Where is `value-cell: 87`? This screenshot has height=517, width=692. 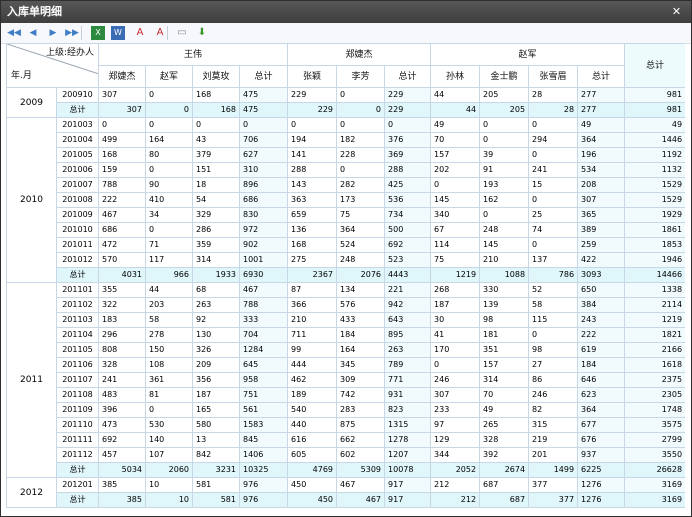 value-cell: 87 is located at coordinates (312, 290).